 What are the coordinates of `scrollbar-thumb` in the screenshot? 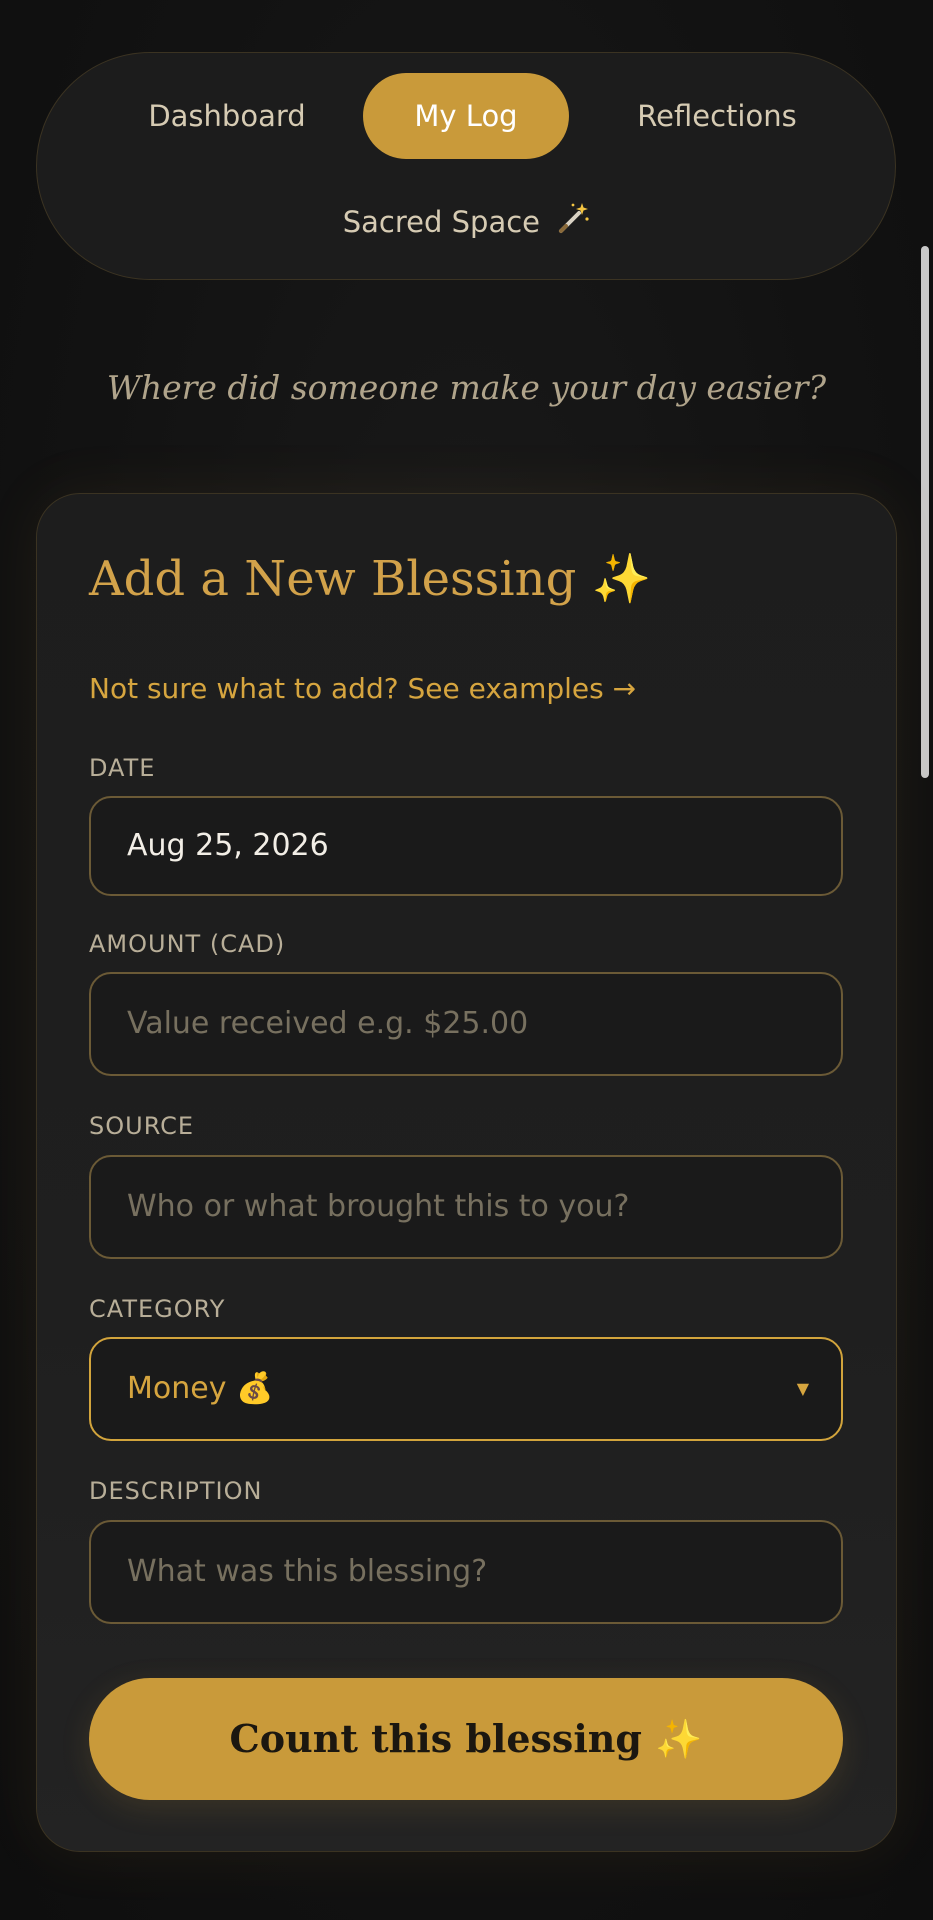 It's located at (925, 512).